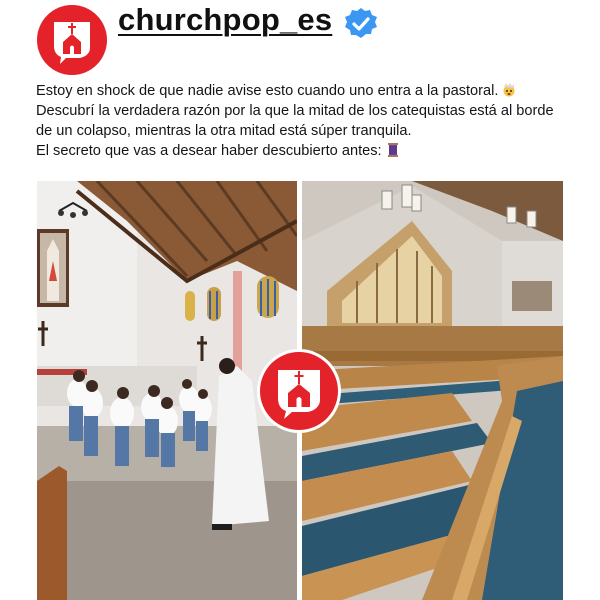  I want to click on profile-avatar, so click(72, 40).